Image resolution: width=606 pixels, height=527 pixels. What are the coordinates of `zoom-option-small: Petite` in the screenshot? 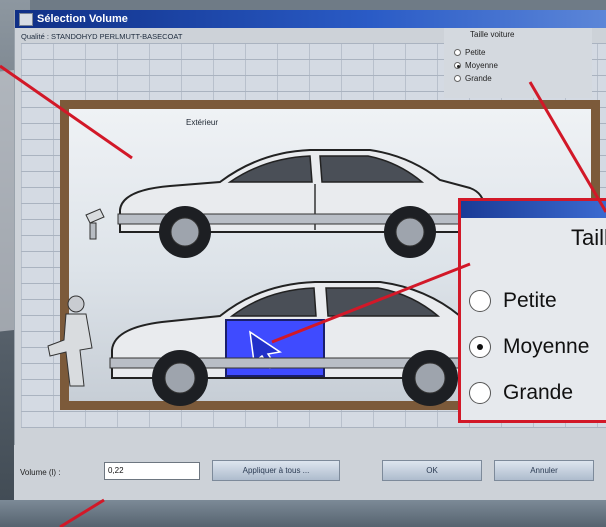 It's located at (513, 301).